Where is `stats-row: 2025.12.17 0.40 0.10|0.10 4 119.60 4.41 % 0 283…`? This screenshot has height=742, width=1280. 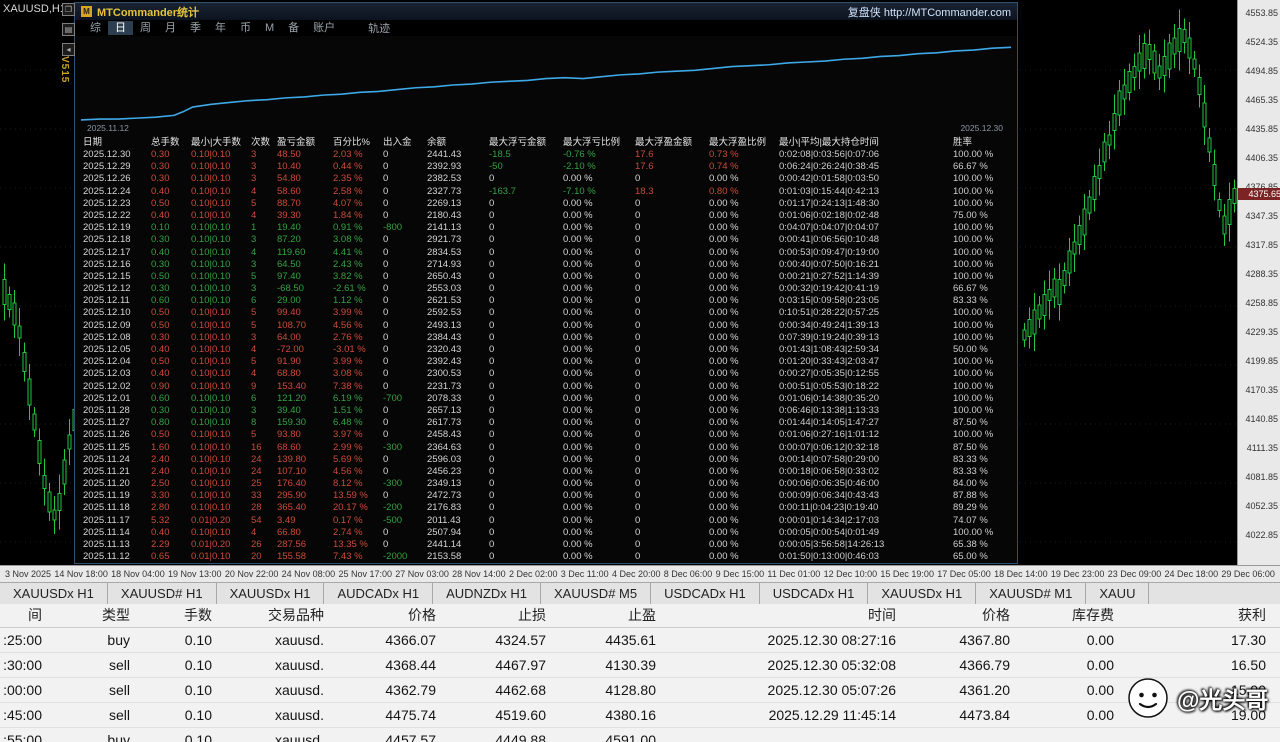 stats-row: 2025.12.17 0.40 0.10|0.10 4 119.60 4.41 % 0 283… is located at coordinates (549, 253).